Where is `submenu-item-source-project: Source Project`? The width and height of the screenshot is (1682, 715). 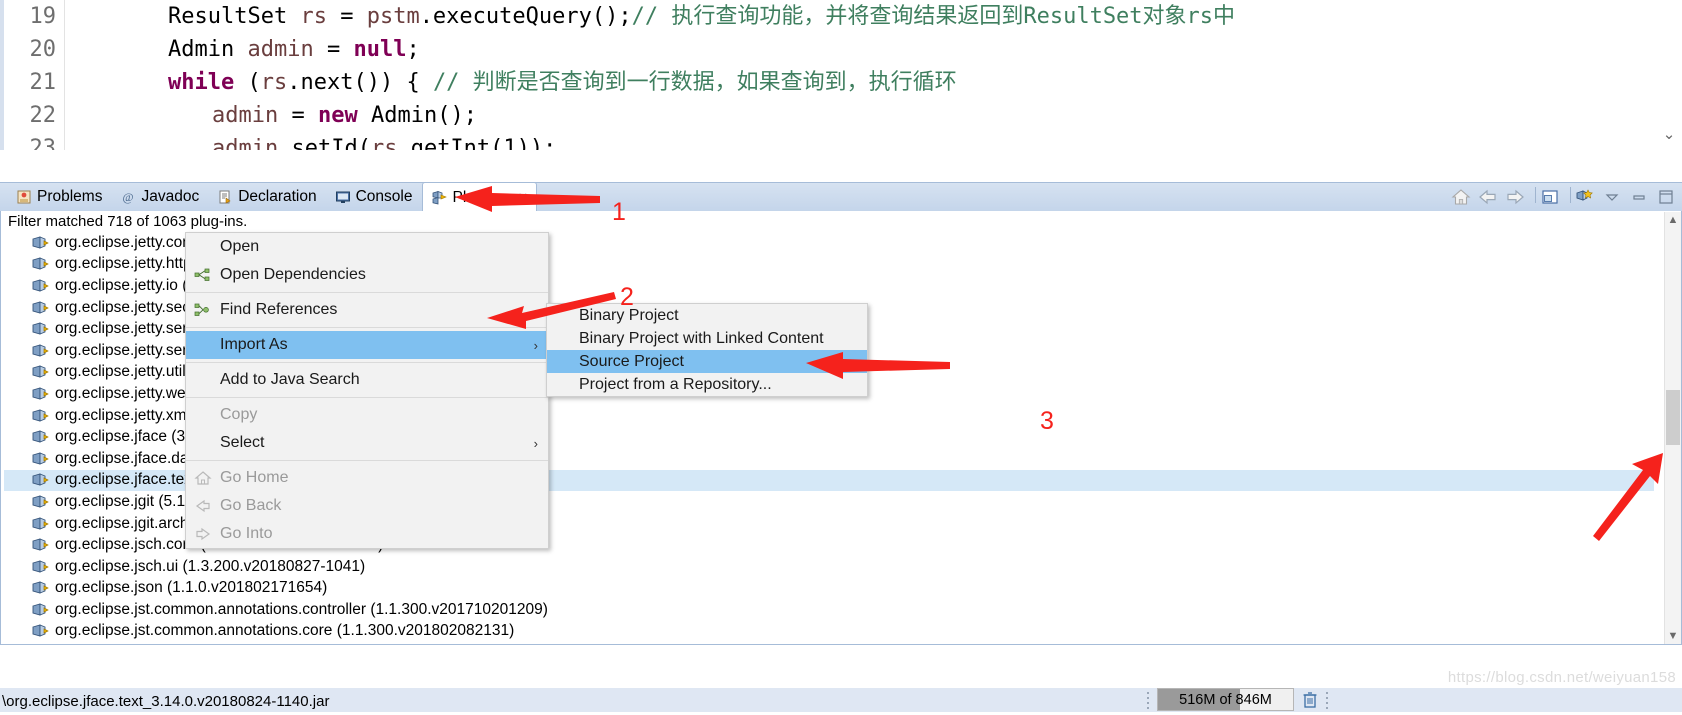
submenu-item-source-project: Source Project is located at coordinates (707, 361).